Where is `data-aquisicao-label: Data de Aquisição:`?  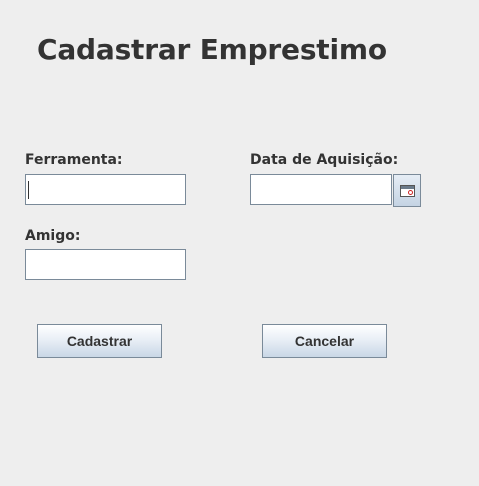
data-aquisicao-label: Data de Aquisição: is located at coordinates (324, 160).